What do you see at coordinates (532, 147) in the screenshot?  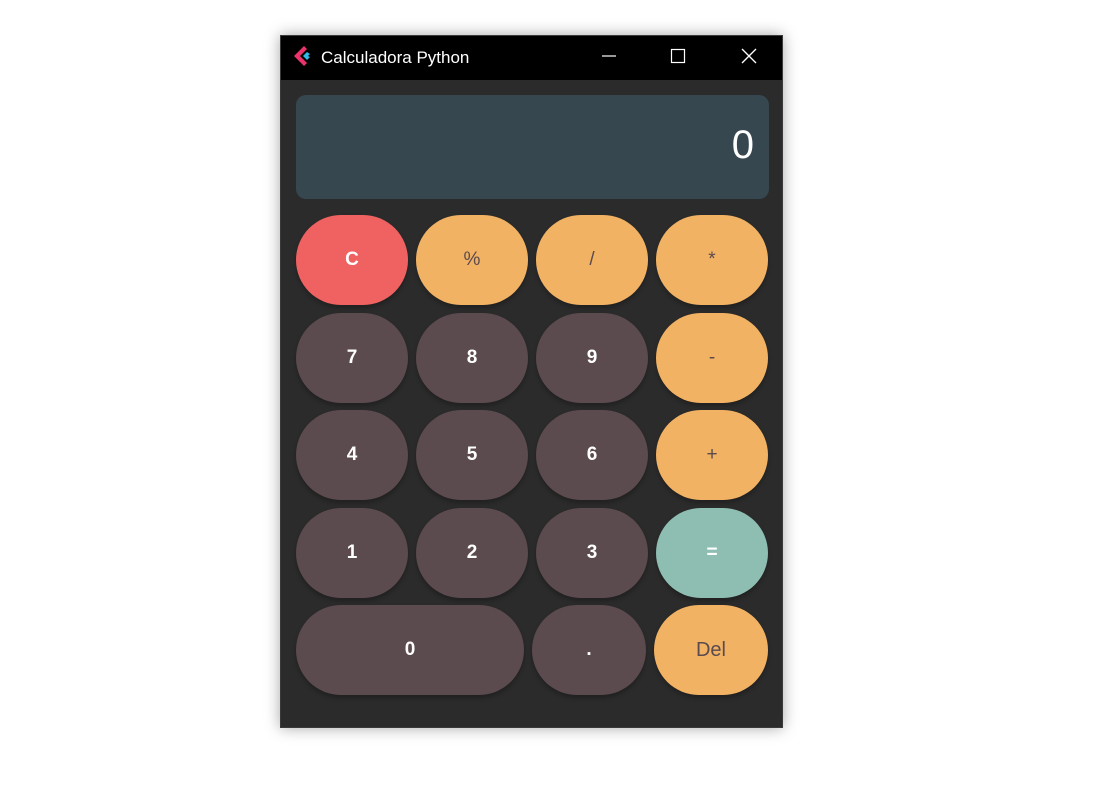 I see `calculator-display: 0` at bounding box center [532, 147].